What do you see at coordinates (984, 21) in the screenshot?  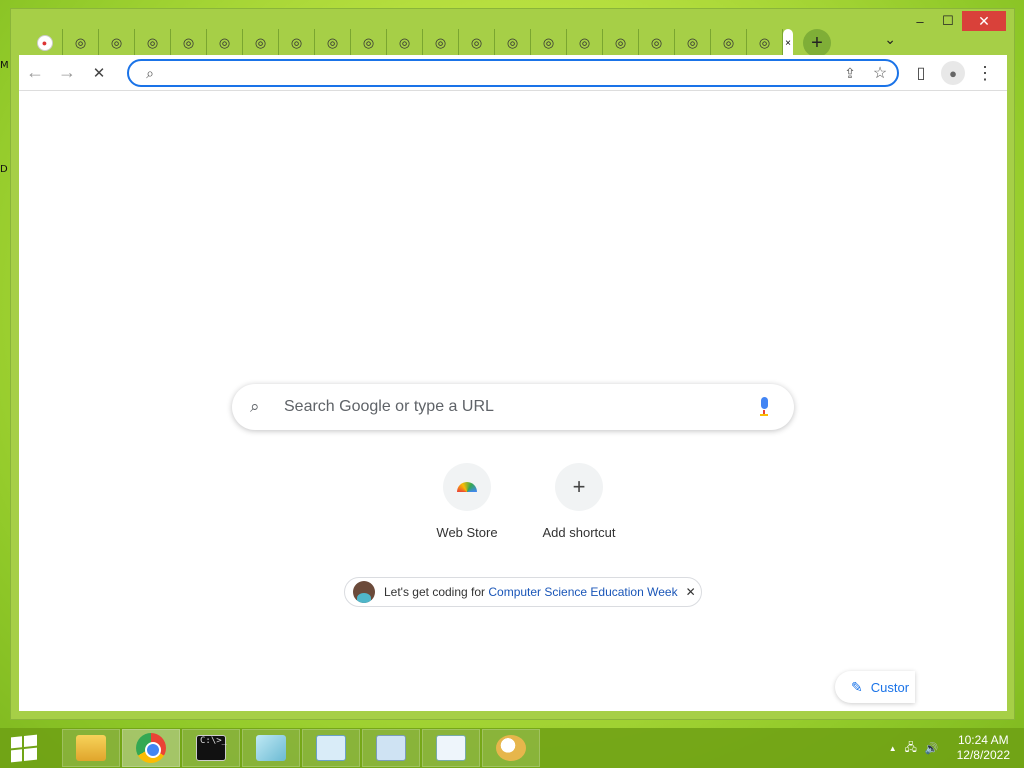 I see `close-window-button: ✕` at bounding box center [984, 21].